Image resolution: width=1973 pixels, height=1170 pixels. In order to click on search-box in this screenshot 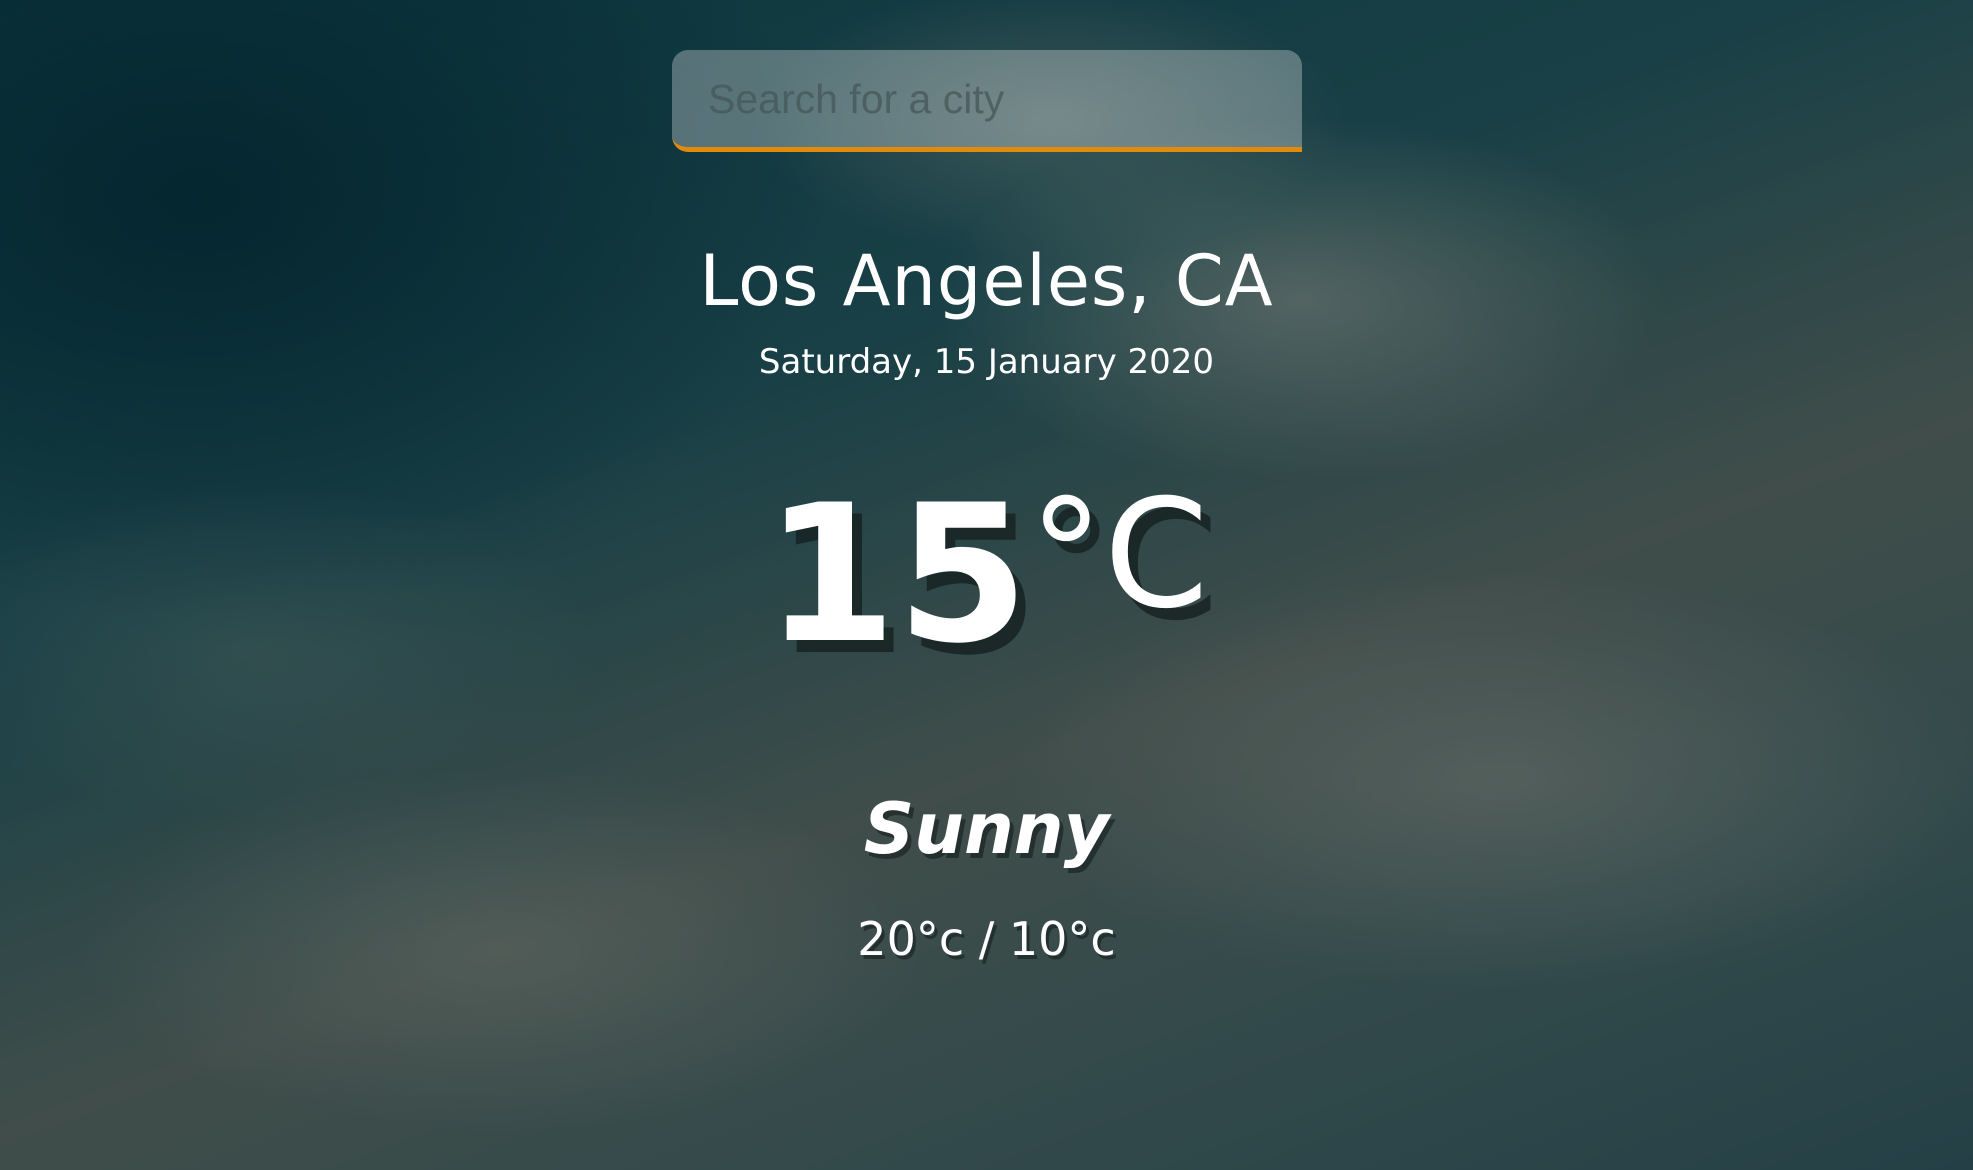, I will do `click(987, 101)`.